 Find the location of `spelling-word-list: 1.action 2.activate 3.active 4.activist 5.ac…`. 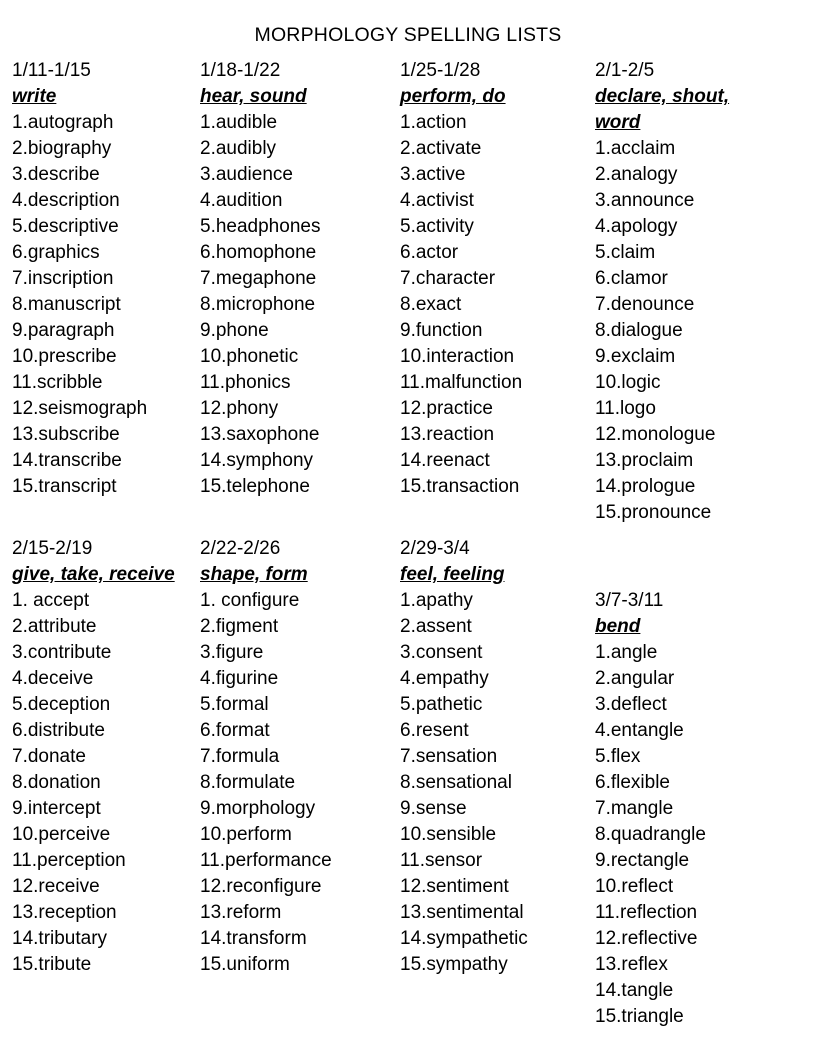

spelling-word-list: 1.action 2.activate 3.active 4.activist 5.ac… is located at coordinates (496, 305).